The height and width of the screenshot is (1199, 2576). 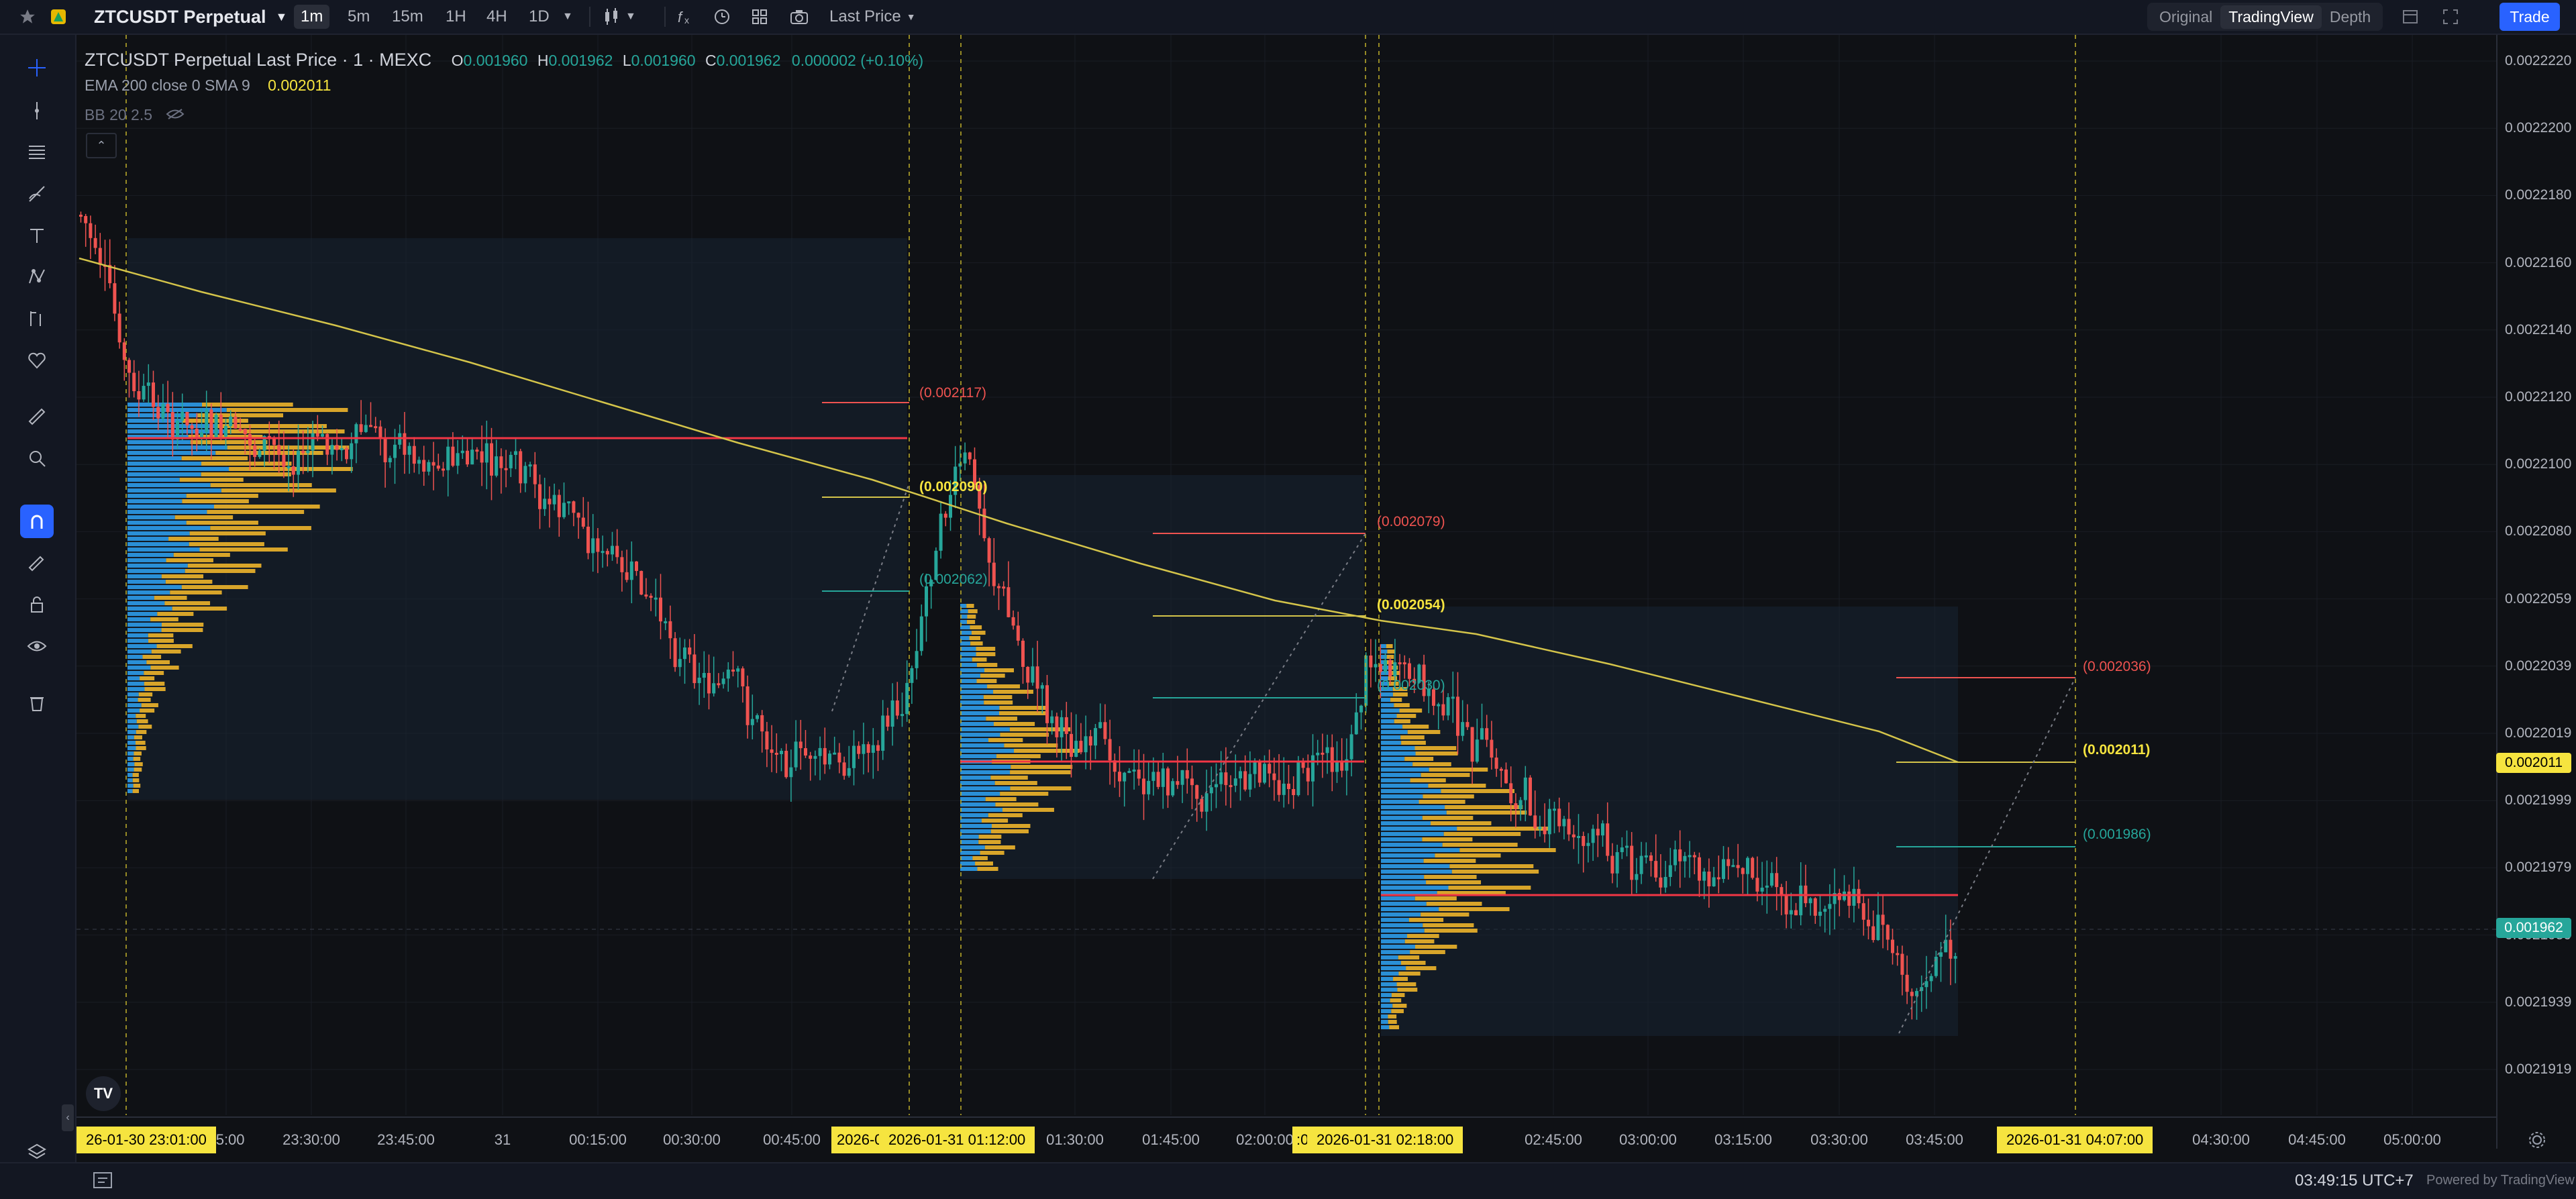 What do you see at coordinates (618, 17) in the screenshot?
I see `chart-type-candles-icon: ▼` at bounding box center [618, 17].